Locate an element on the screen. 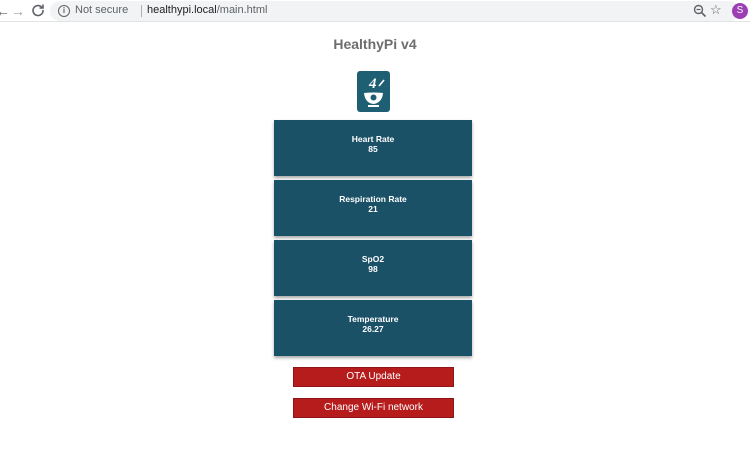 This screenshot has height=450, width=750. info-icon: i is located at coordinates (64, 11).